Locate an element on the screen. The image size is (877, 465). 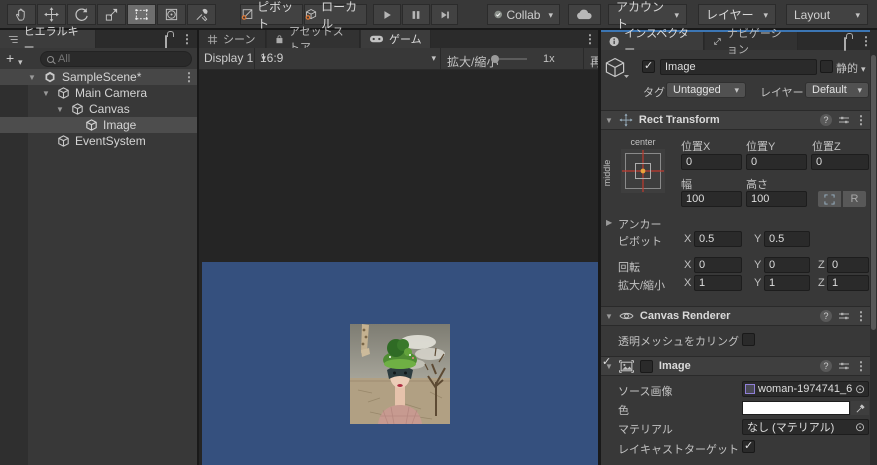
add-gameobject-button: + is located at coordinates (10, 58).